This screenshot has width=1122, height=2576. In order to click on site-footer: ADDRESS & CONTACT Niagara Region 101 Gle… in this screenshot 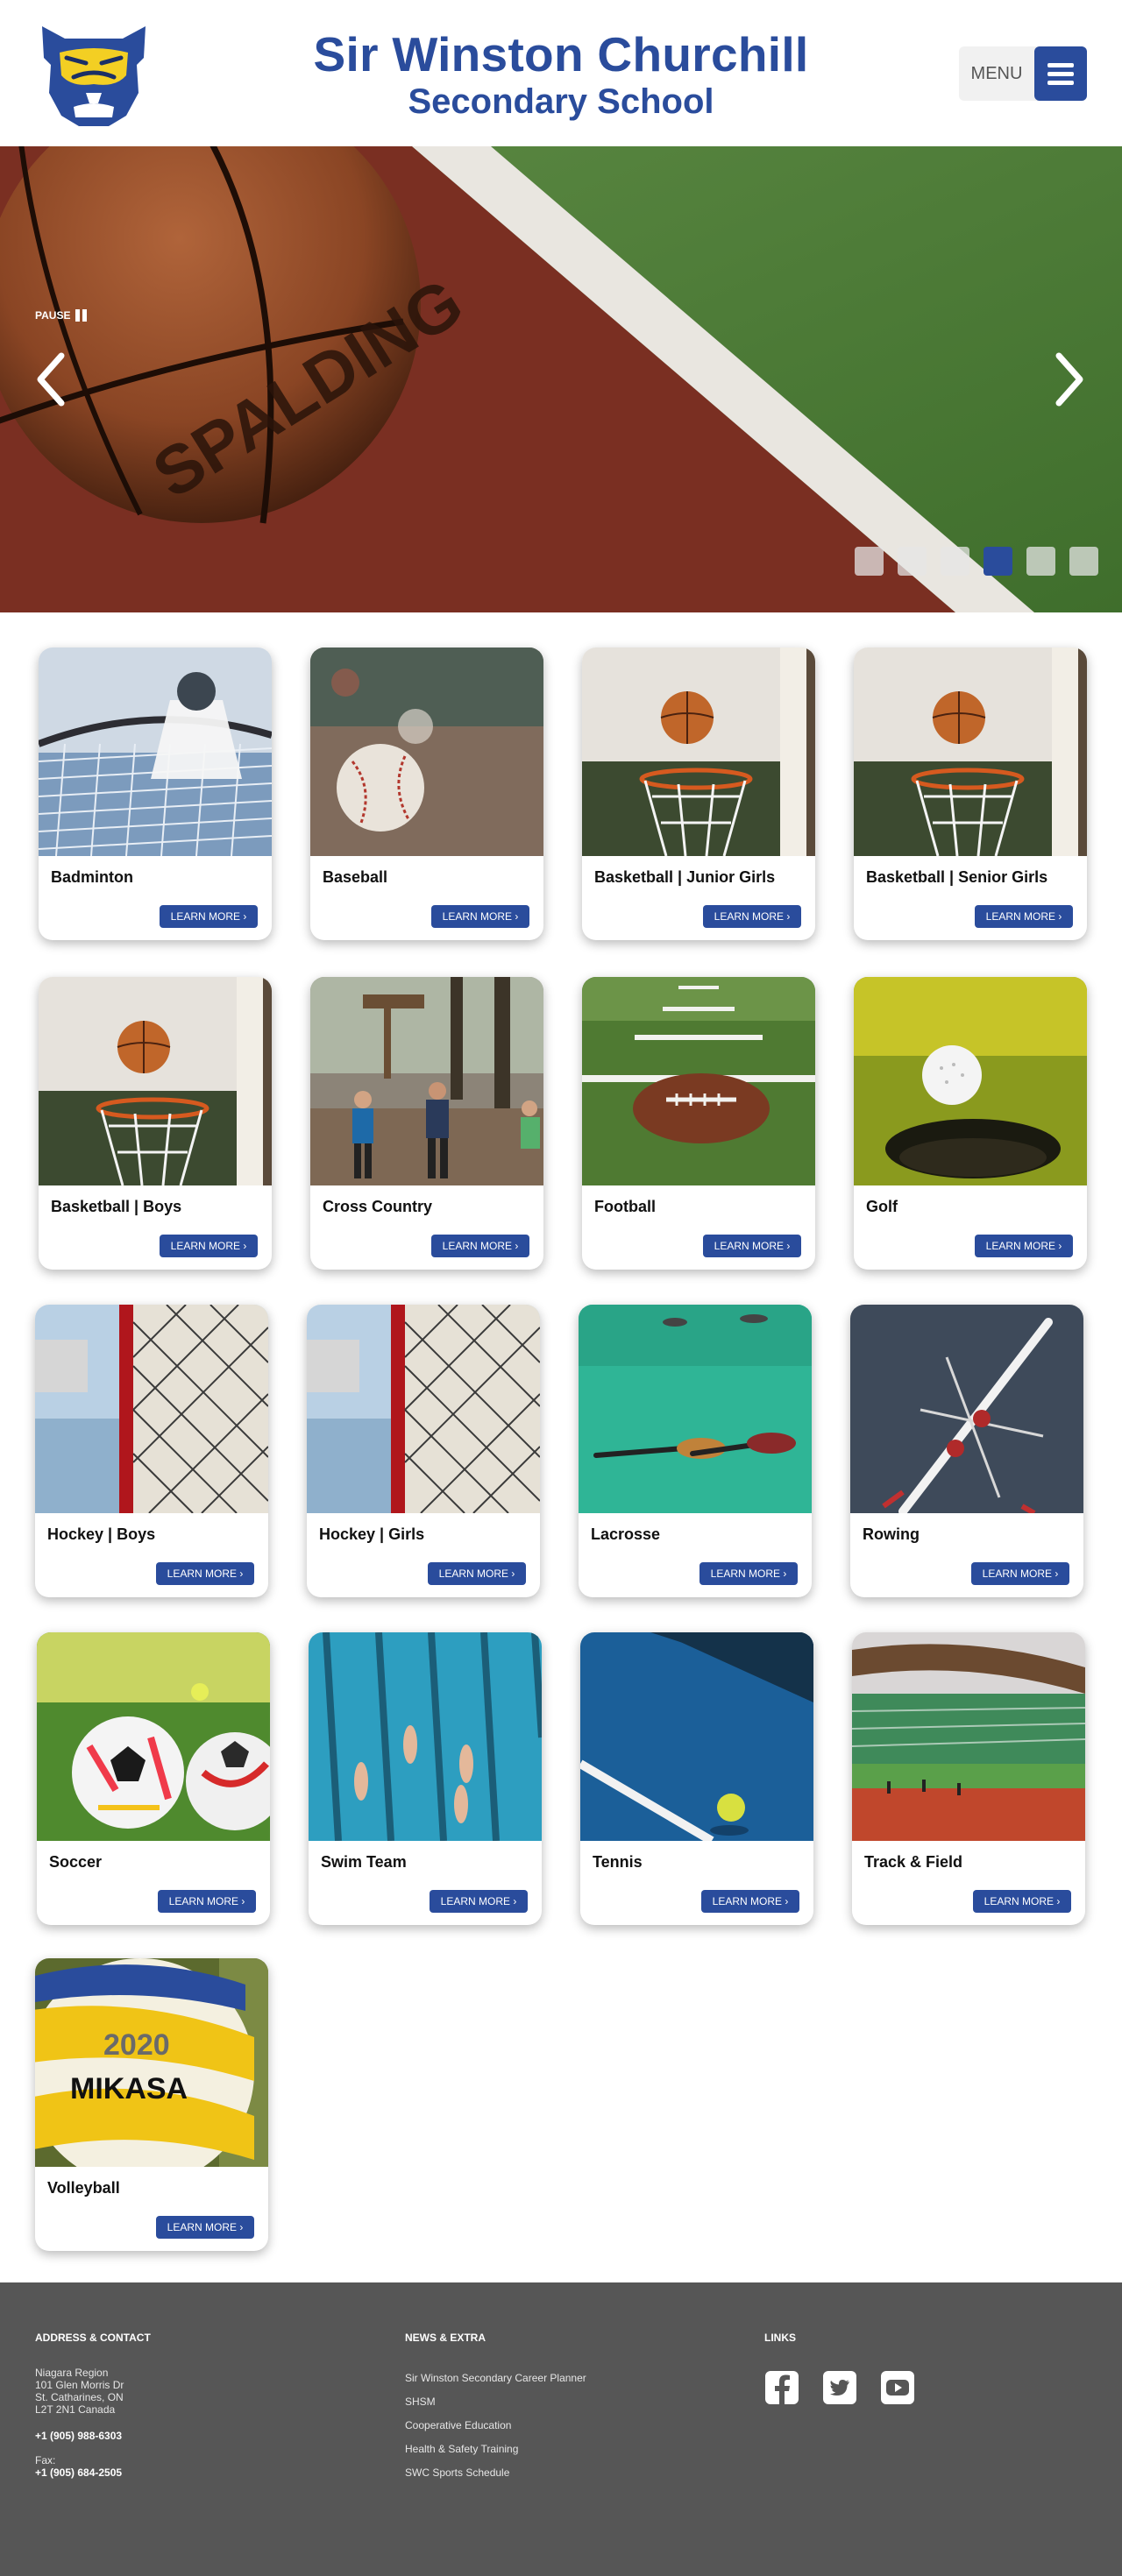, I will do `click(561, 2429)`.